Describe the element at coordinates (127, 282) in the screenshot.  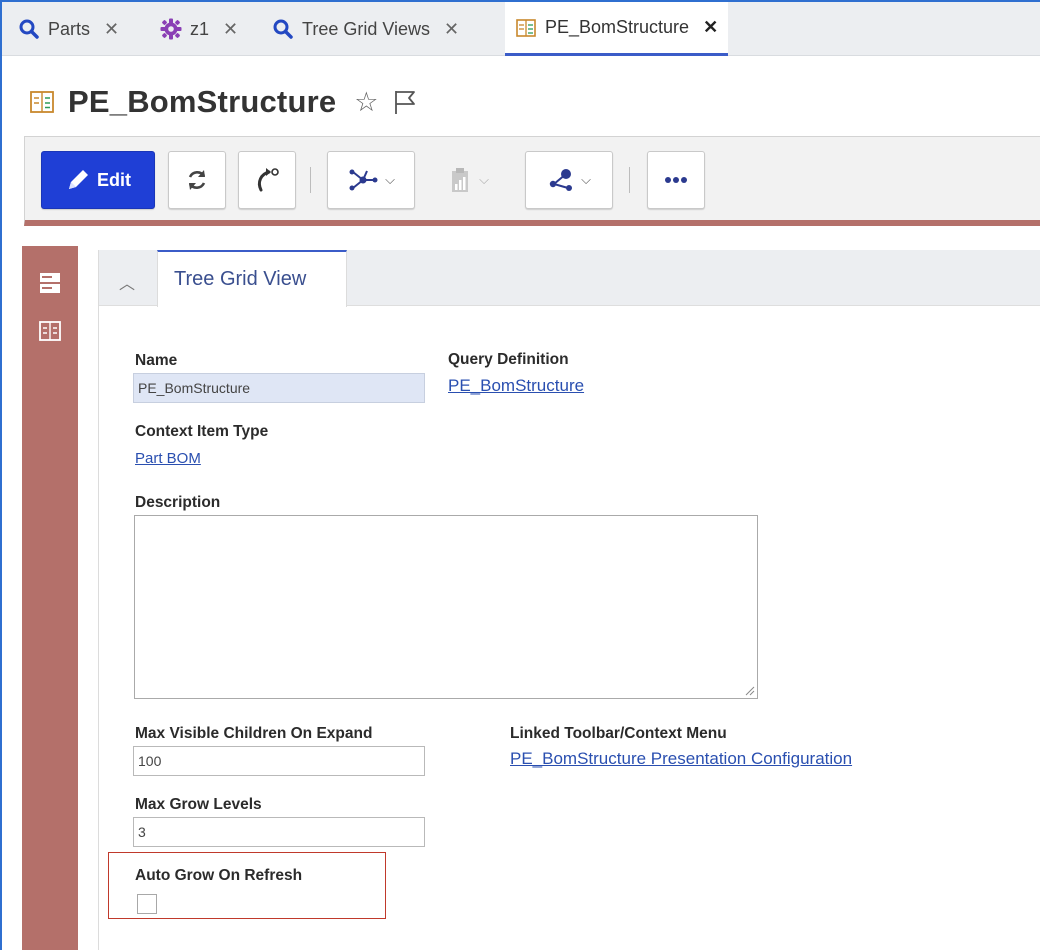
I see `chevron-up-icon: ︿` at that location.